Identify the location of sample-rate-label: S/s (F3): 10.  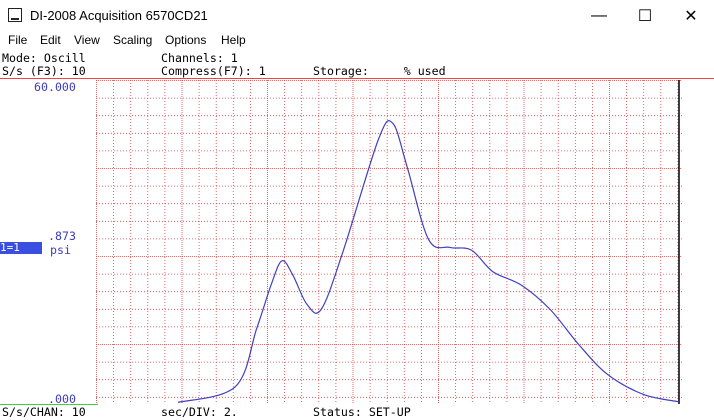
(44, 71).